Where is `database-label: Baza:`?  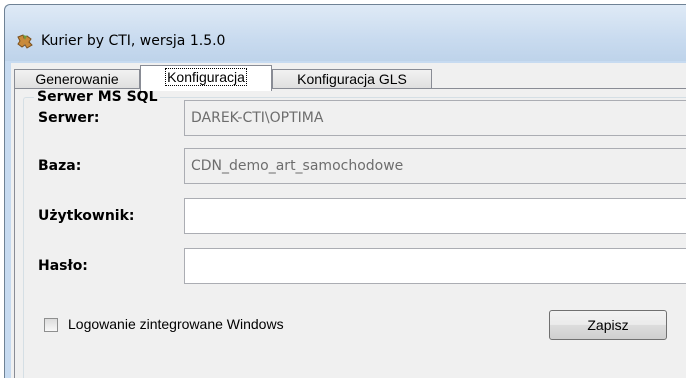 database-label: Baza: is located at coordinates (60, 166).